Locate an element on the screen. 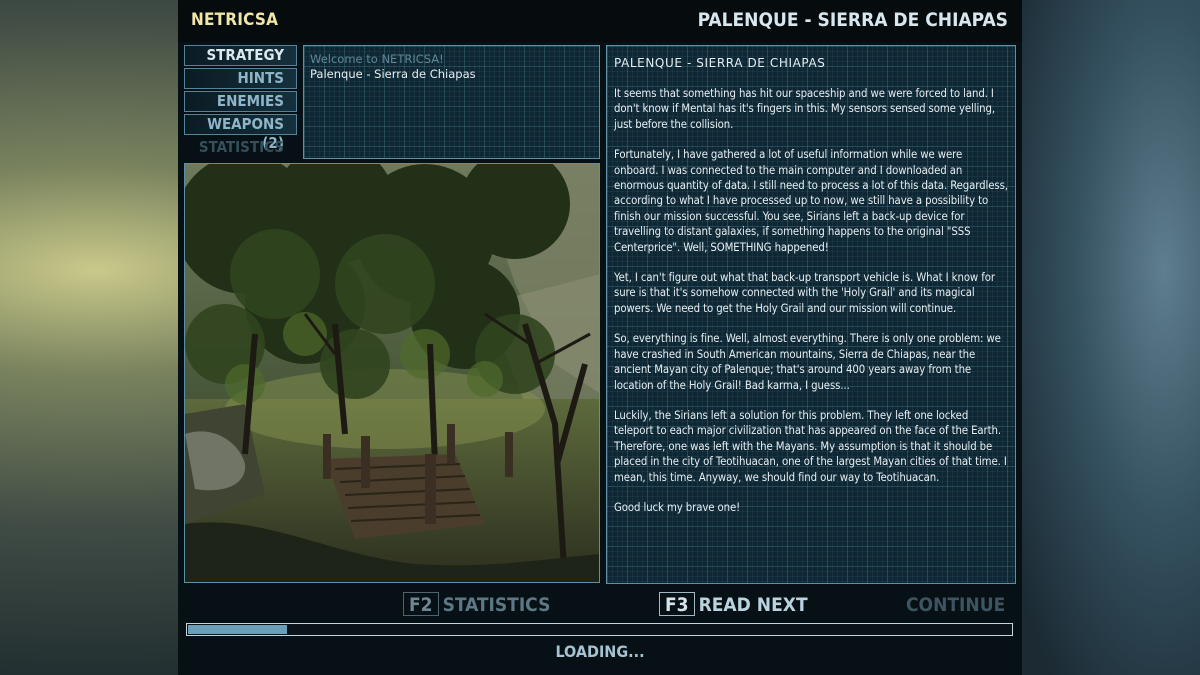 This screenshot has width=1200, height=675. statistics-button-label: STATISTICS is located at coordinates (496, 605).